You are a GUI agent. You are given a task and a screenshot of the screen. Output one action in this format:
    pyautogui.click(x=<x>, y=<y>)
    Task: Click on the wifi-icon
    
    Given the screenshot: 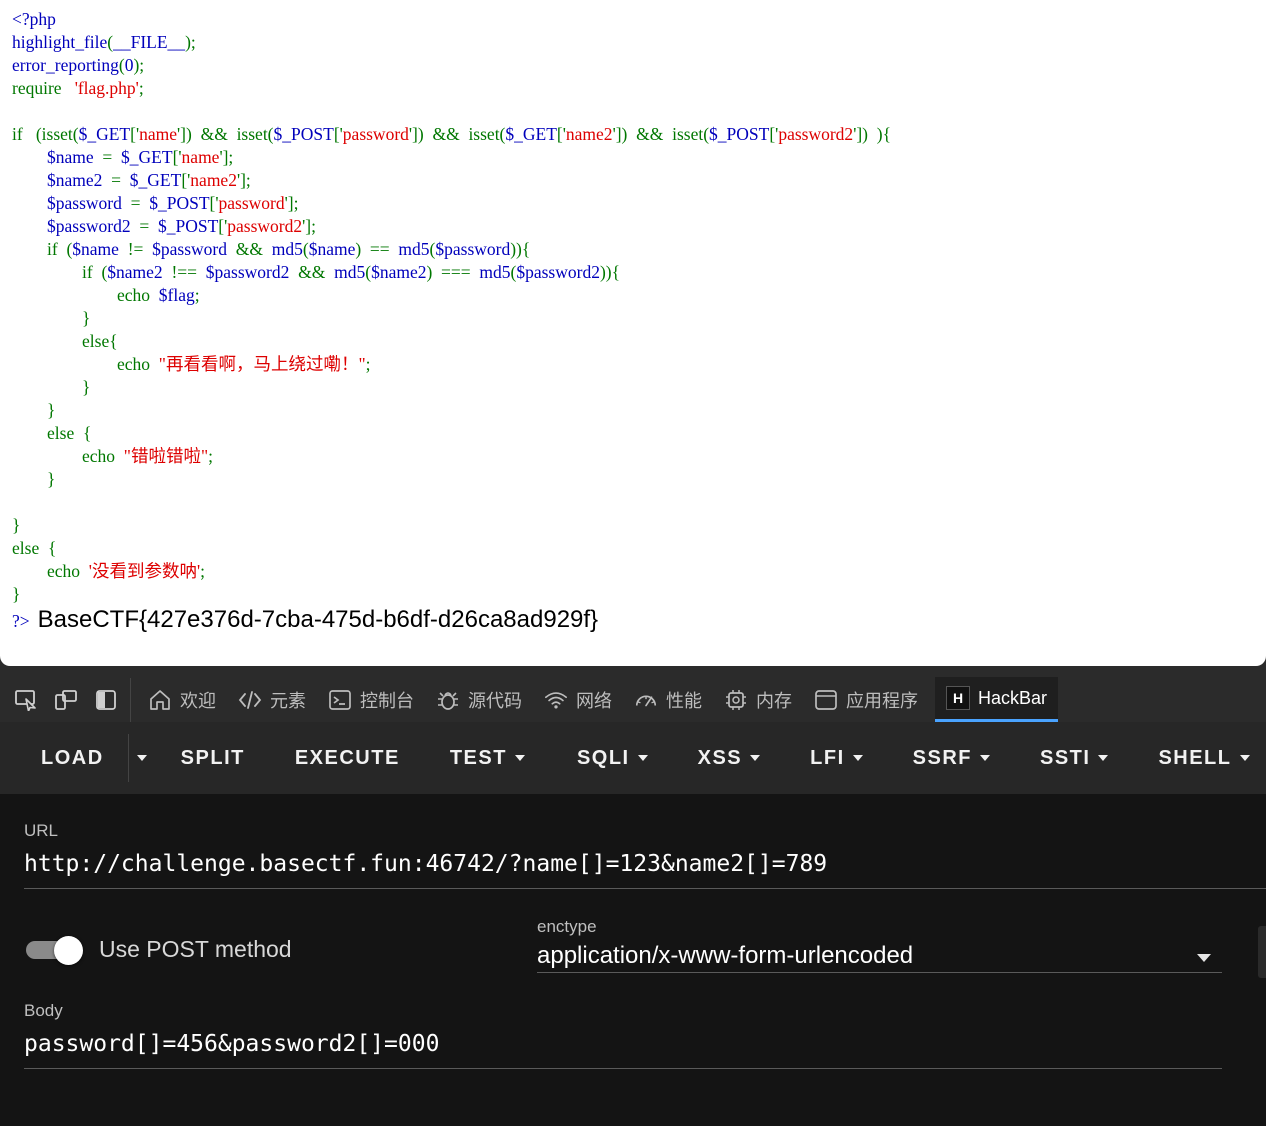 What is the action you would take?
    pyautogui.click(x=556, y=700)
    